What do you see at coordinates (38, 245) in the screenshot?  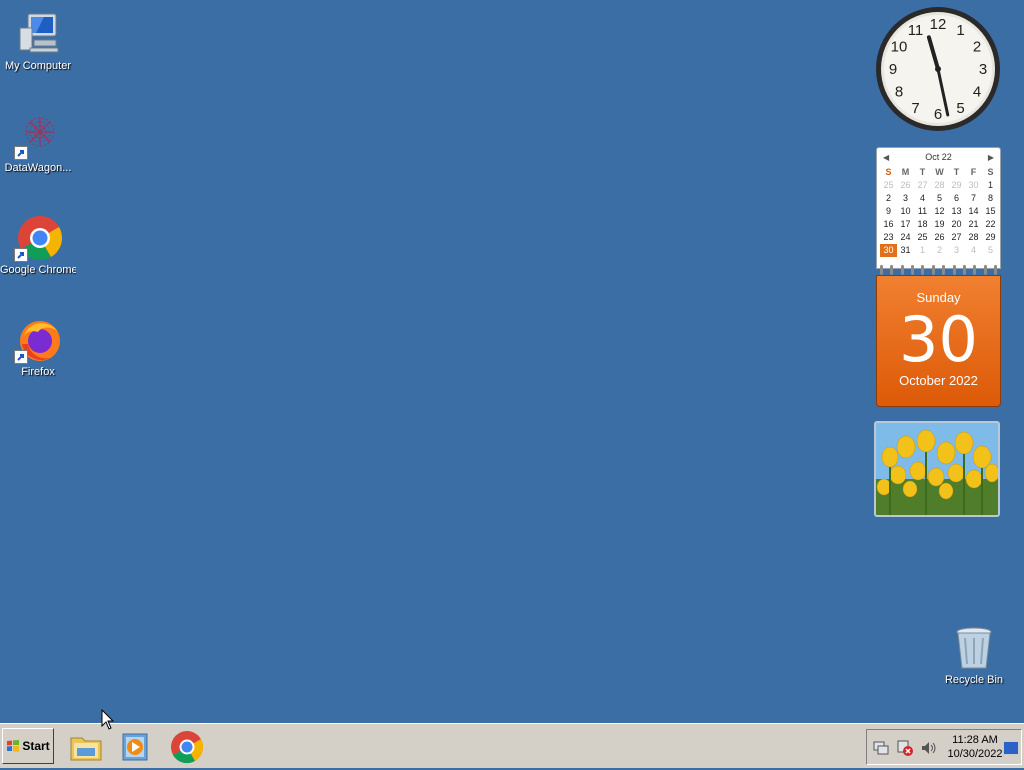 I see `desktop-icon-chrome: Google Chrome` at bounding box center [38, 245].